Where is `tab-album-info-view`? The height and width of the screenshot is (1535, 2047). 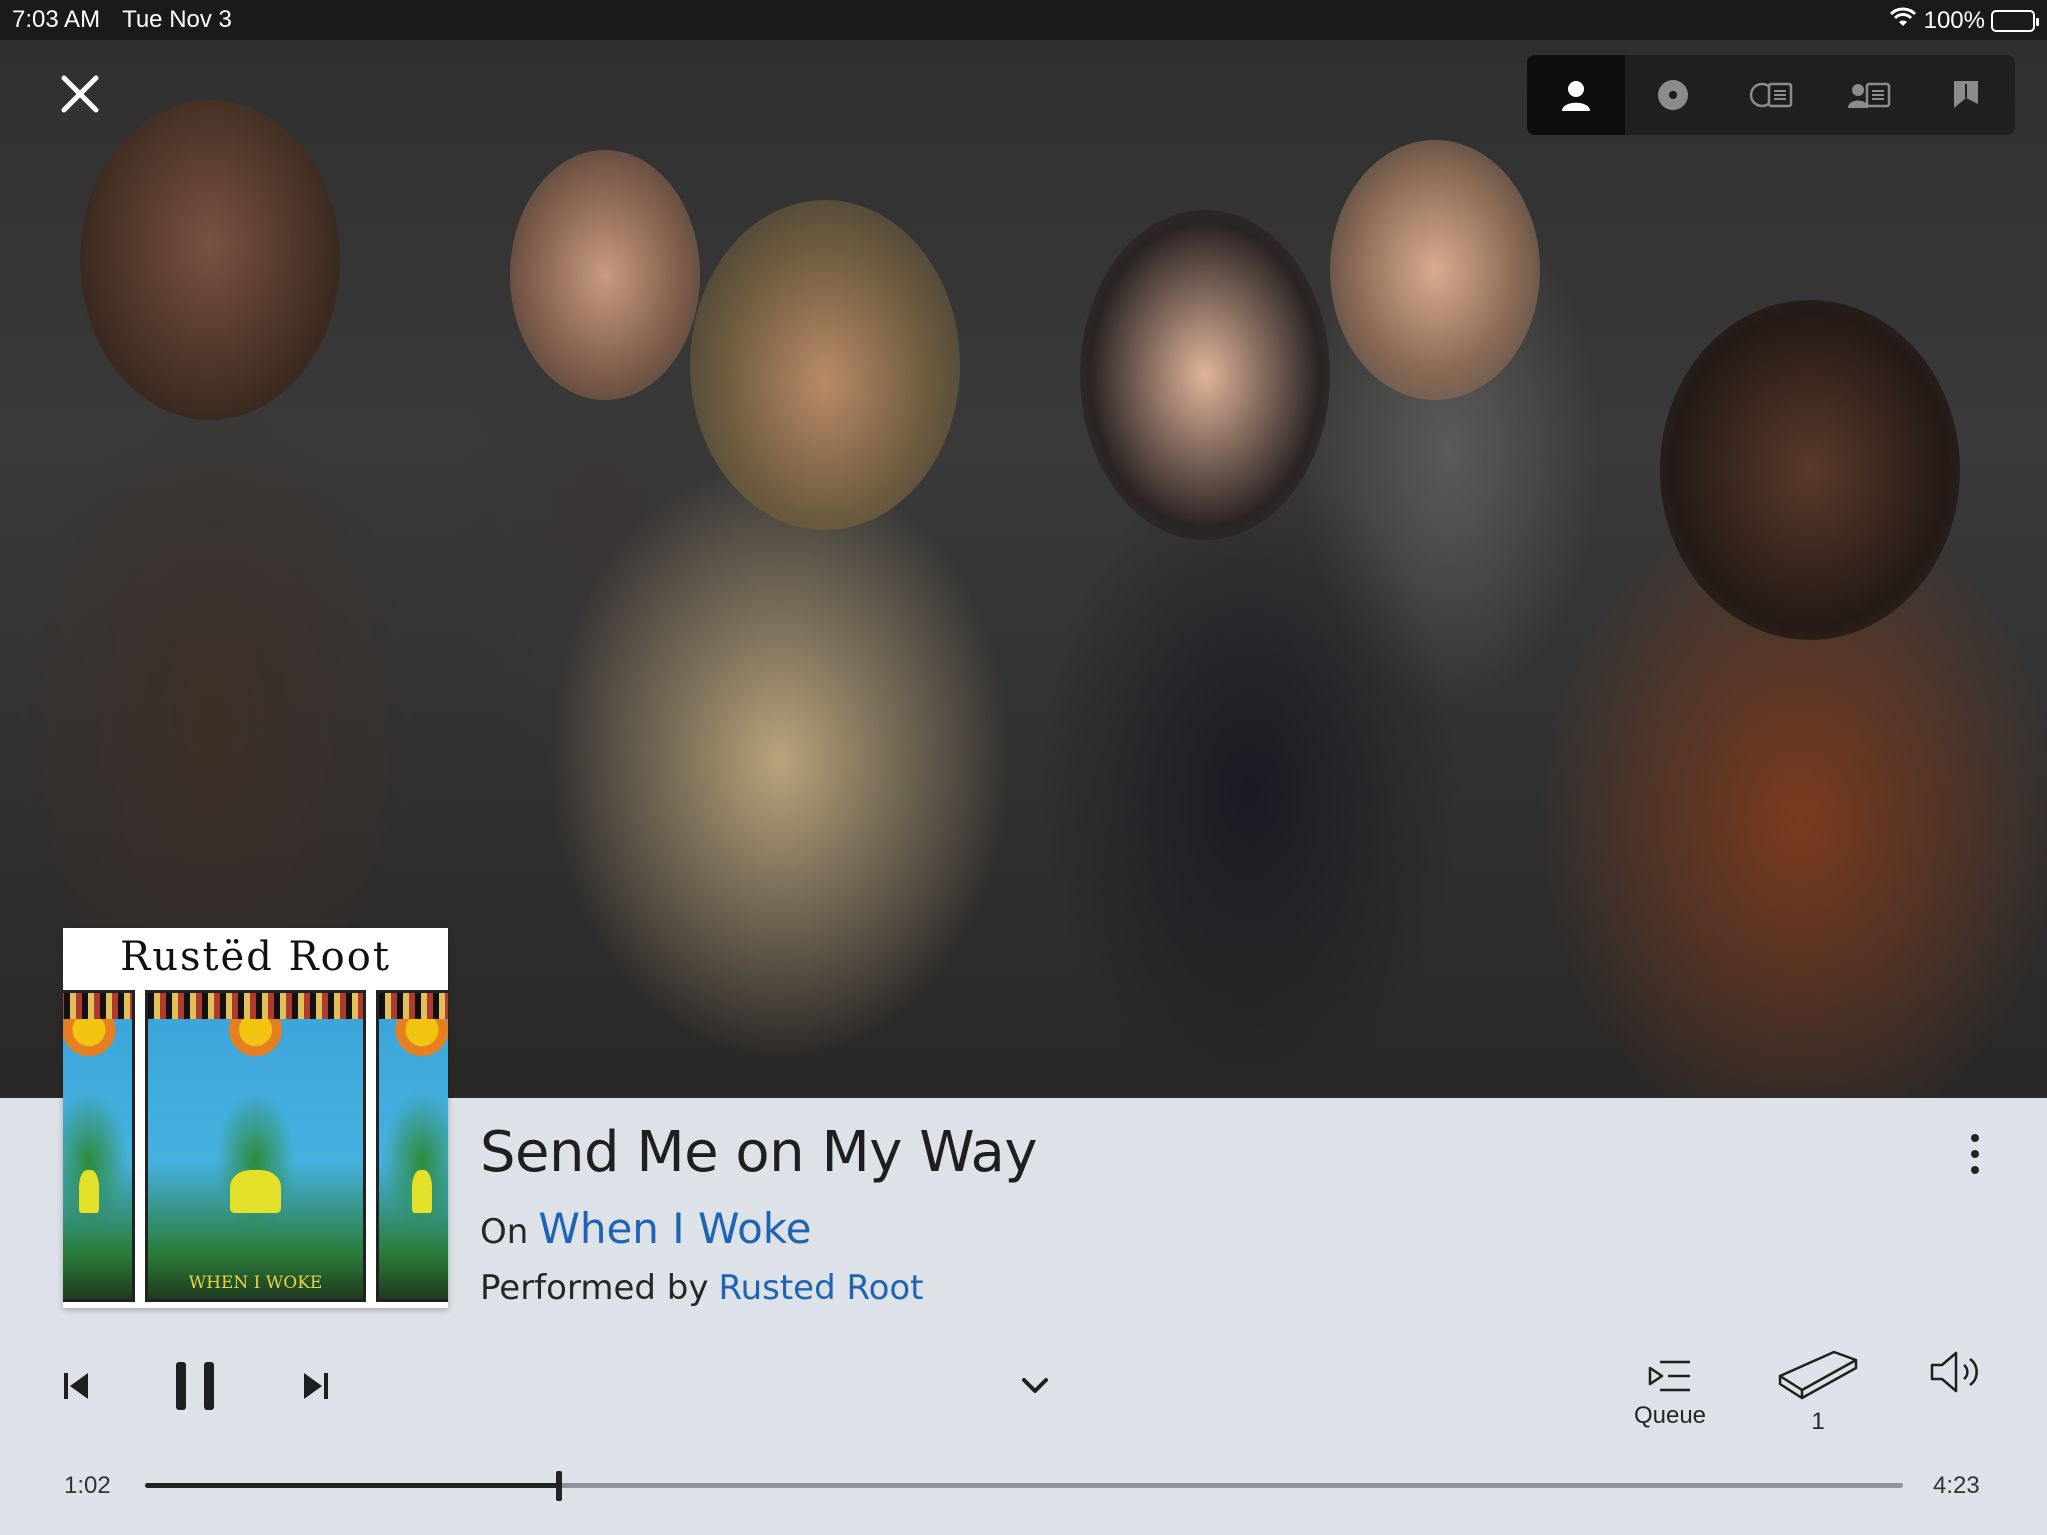 tab-album-info-view is located at coordinates (1771, 95).